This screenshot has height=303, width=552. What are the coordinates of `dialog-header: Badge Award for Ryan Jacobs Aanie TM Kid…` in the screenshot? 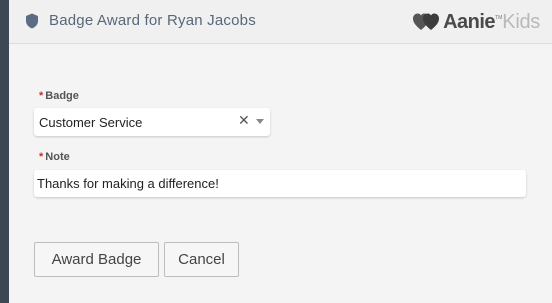 It's located at (280, 22).